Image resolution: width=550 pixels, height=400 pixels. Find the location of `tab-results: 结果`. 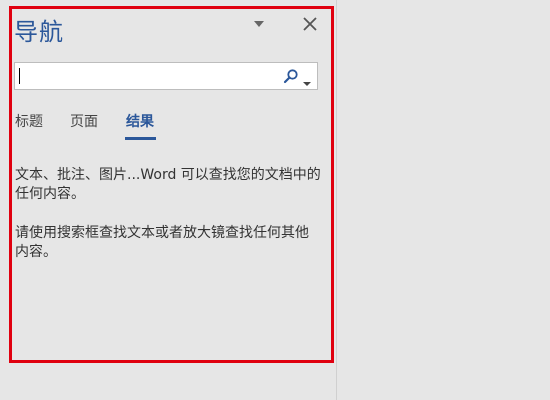

tab-results: 结果 is located at coordinates (140, 121).